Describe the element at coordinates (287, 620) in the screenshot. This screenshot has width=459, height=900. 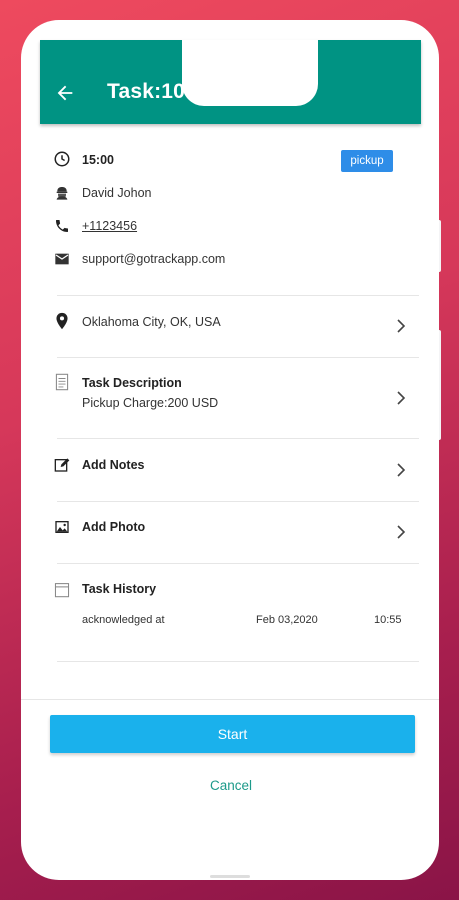
I see `history-date: Feb 03,2020` at that location.